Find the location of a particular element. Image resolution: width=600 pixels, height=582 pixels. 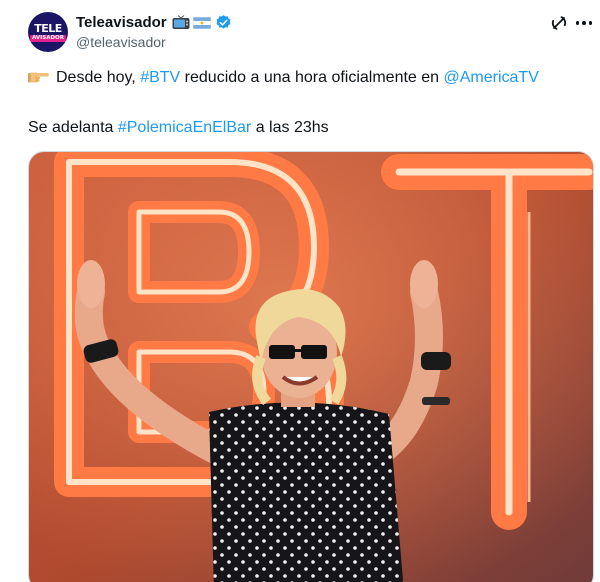

line2-text-after: a las 23hs is located at coordinates (290, 127).